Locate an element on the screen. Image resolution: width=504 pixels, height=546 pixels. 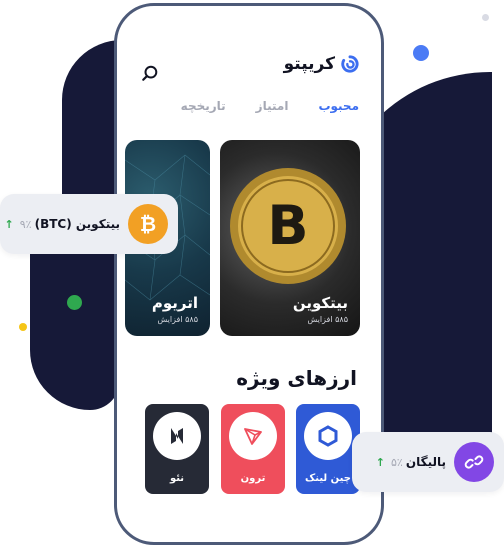
decor-dot-blue is located at coordinates (421, 53).